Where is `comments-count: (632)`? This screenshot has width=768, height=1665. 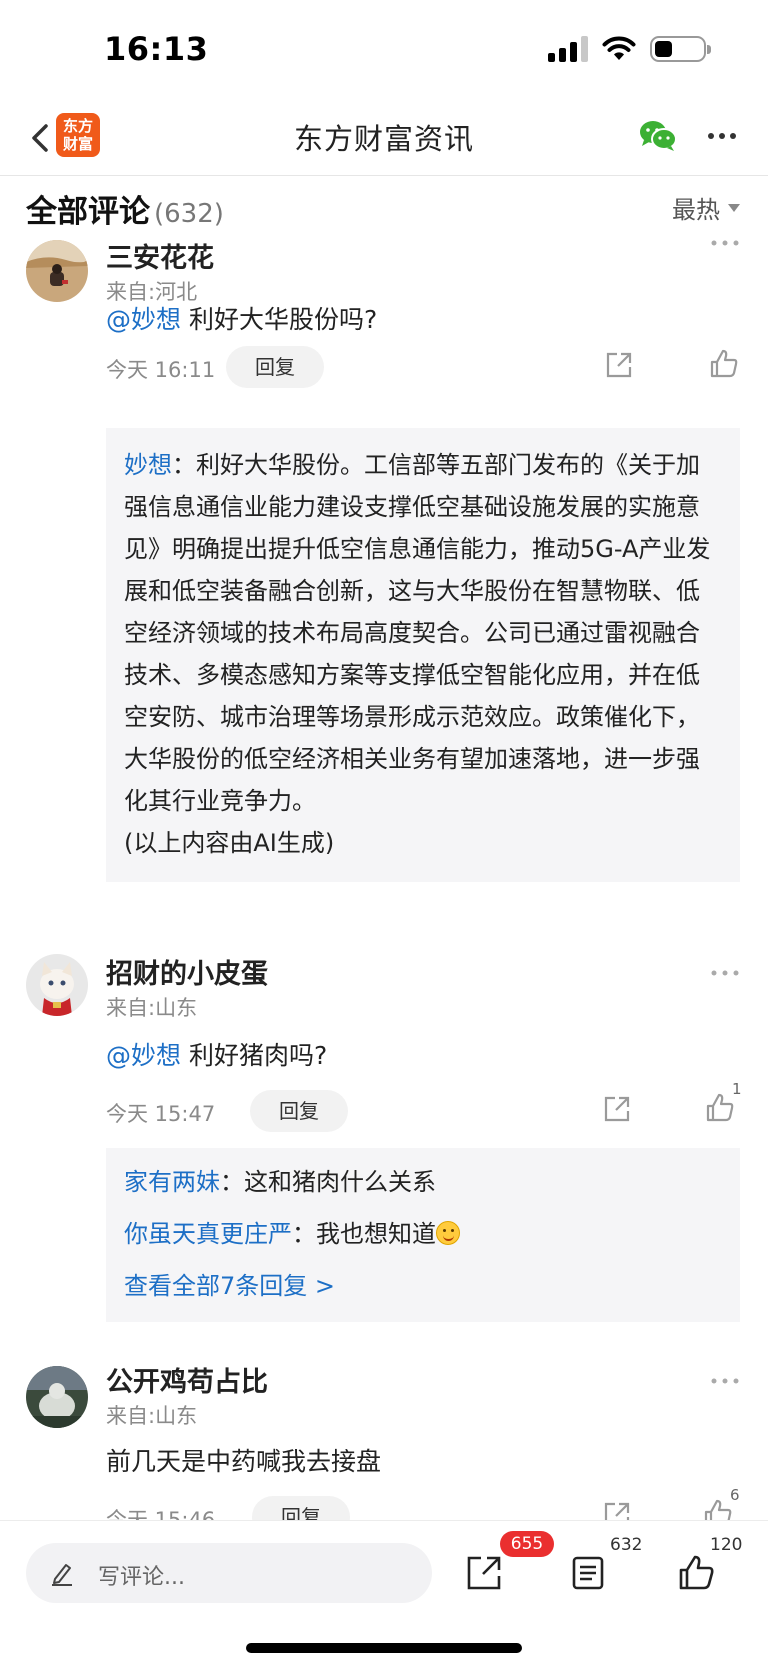
comments-count: (632) is located at coordinates (189, 214).